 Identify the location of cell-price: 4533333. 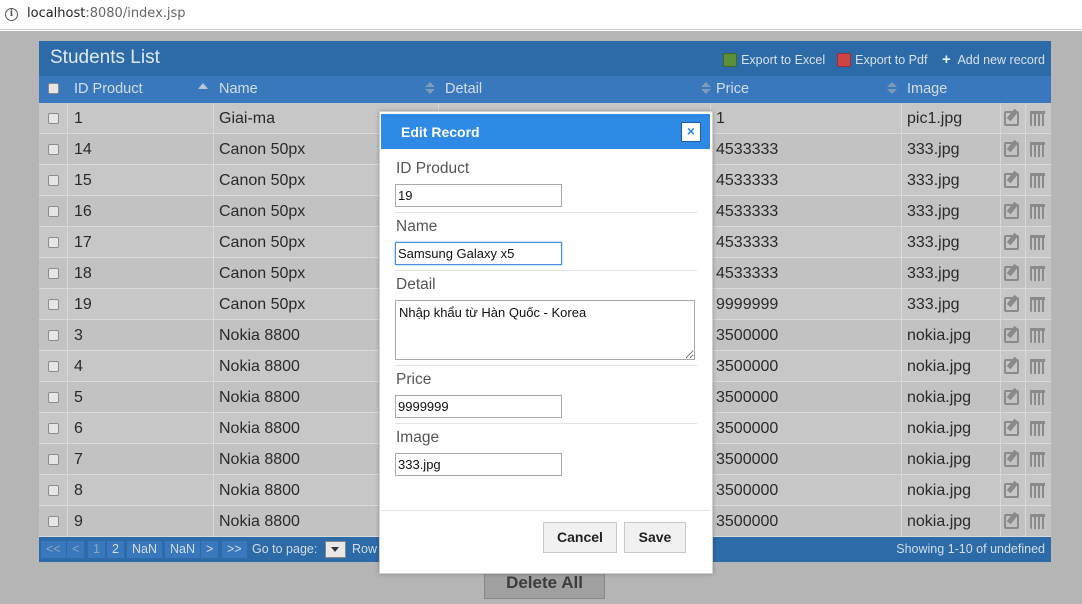
(747, 149).